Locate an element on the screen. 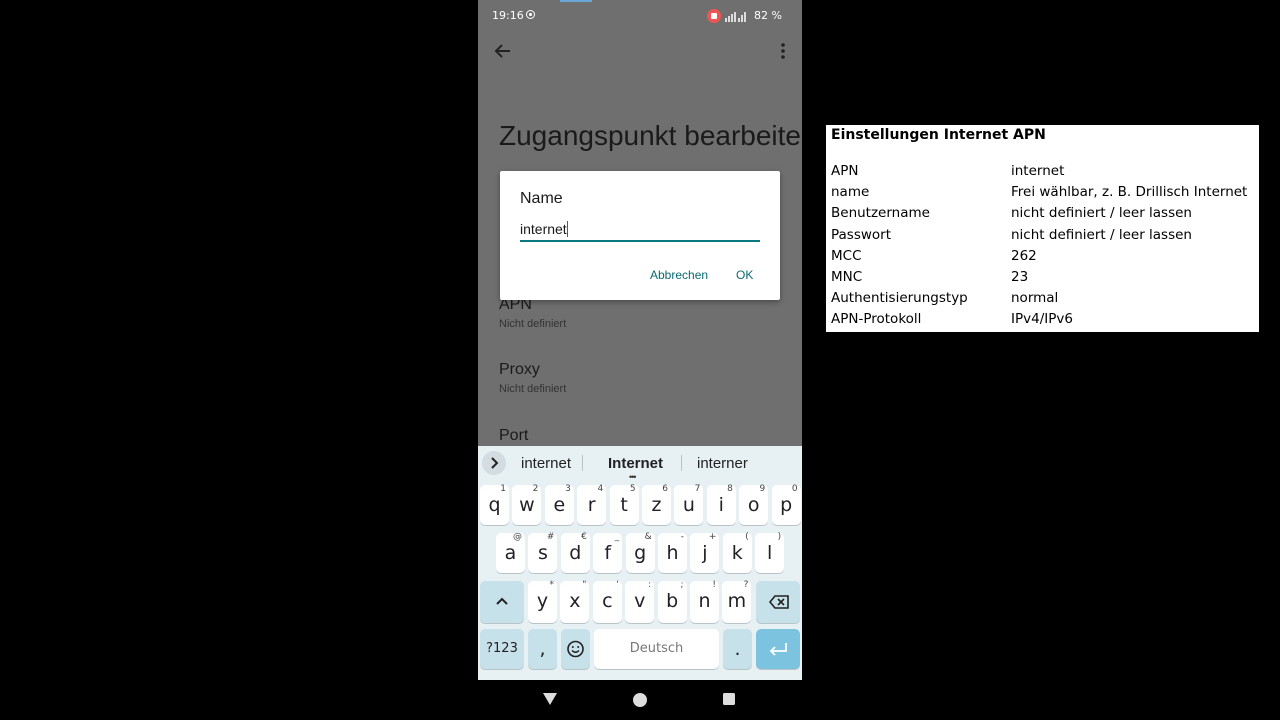 The width and height of the screenshot is (1280, 720). key-c: c ' is located at coordinates (607, 601).